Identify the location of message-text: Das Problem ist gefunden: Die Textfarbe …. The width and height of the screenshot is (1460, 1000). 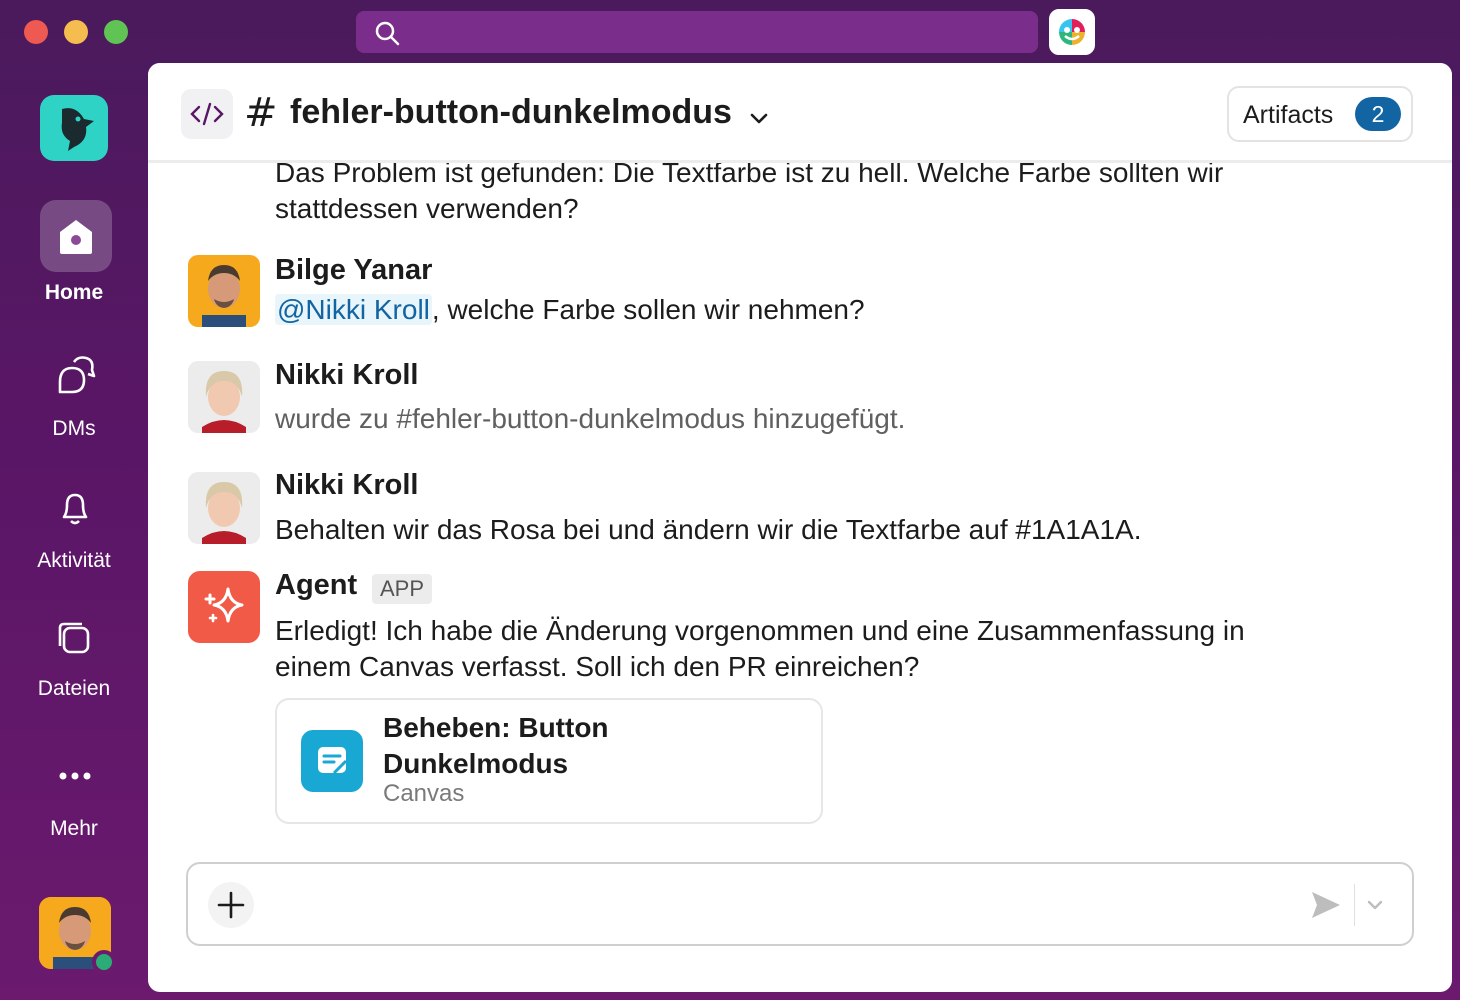
(749, 190).